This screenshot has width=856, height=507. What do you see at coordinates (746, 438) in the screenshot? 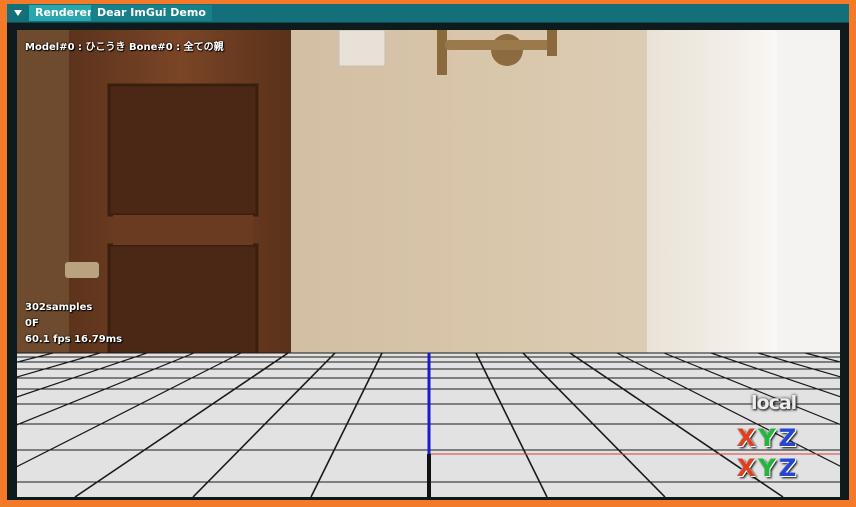
I see `axis-x-button: X` at bounding box center [746, 438].